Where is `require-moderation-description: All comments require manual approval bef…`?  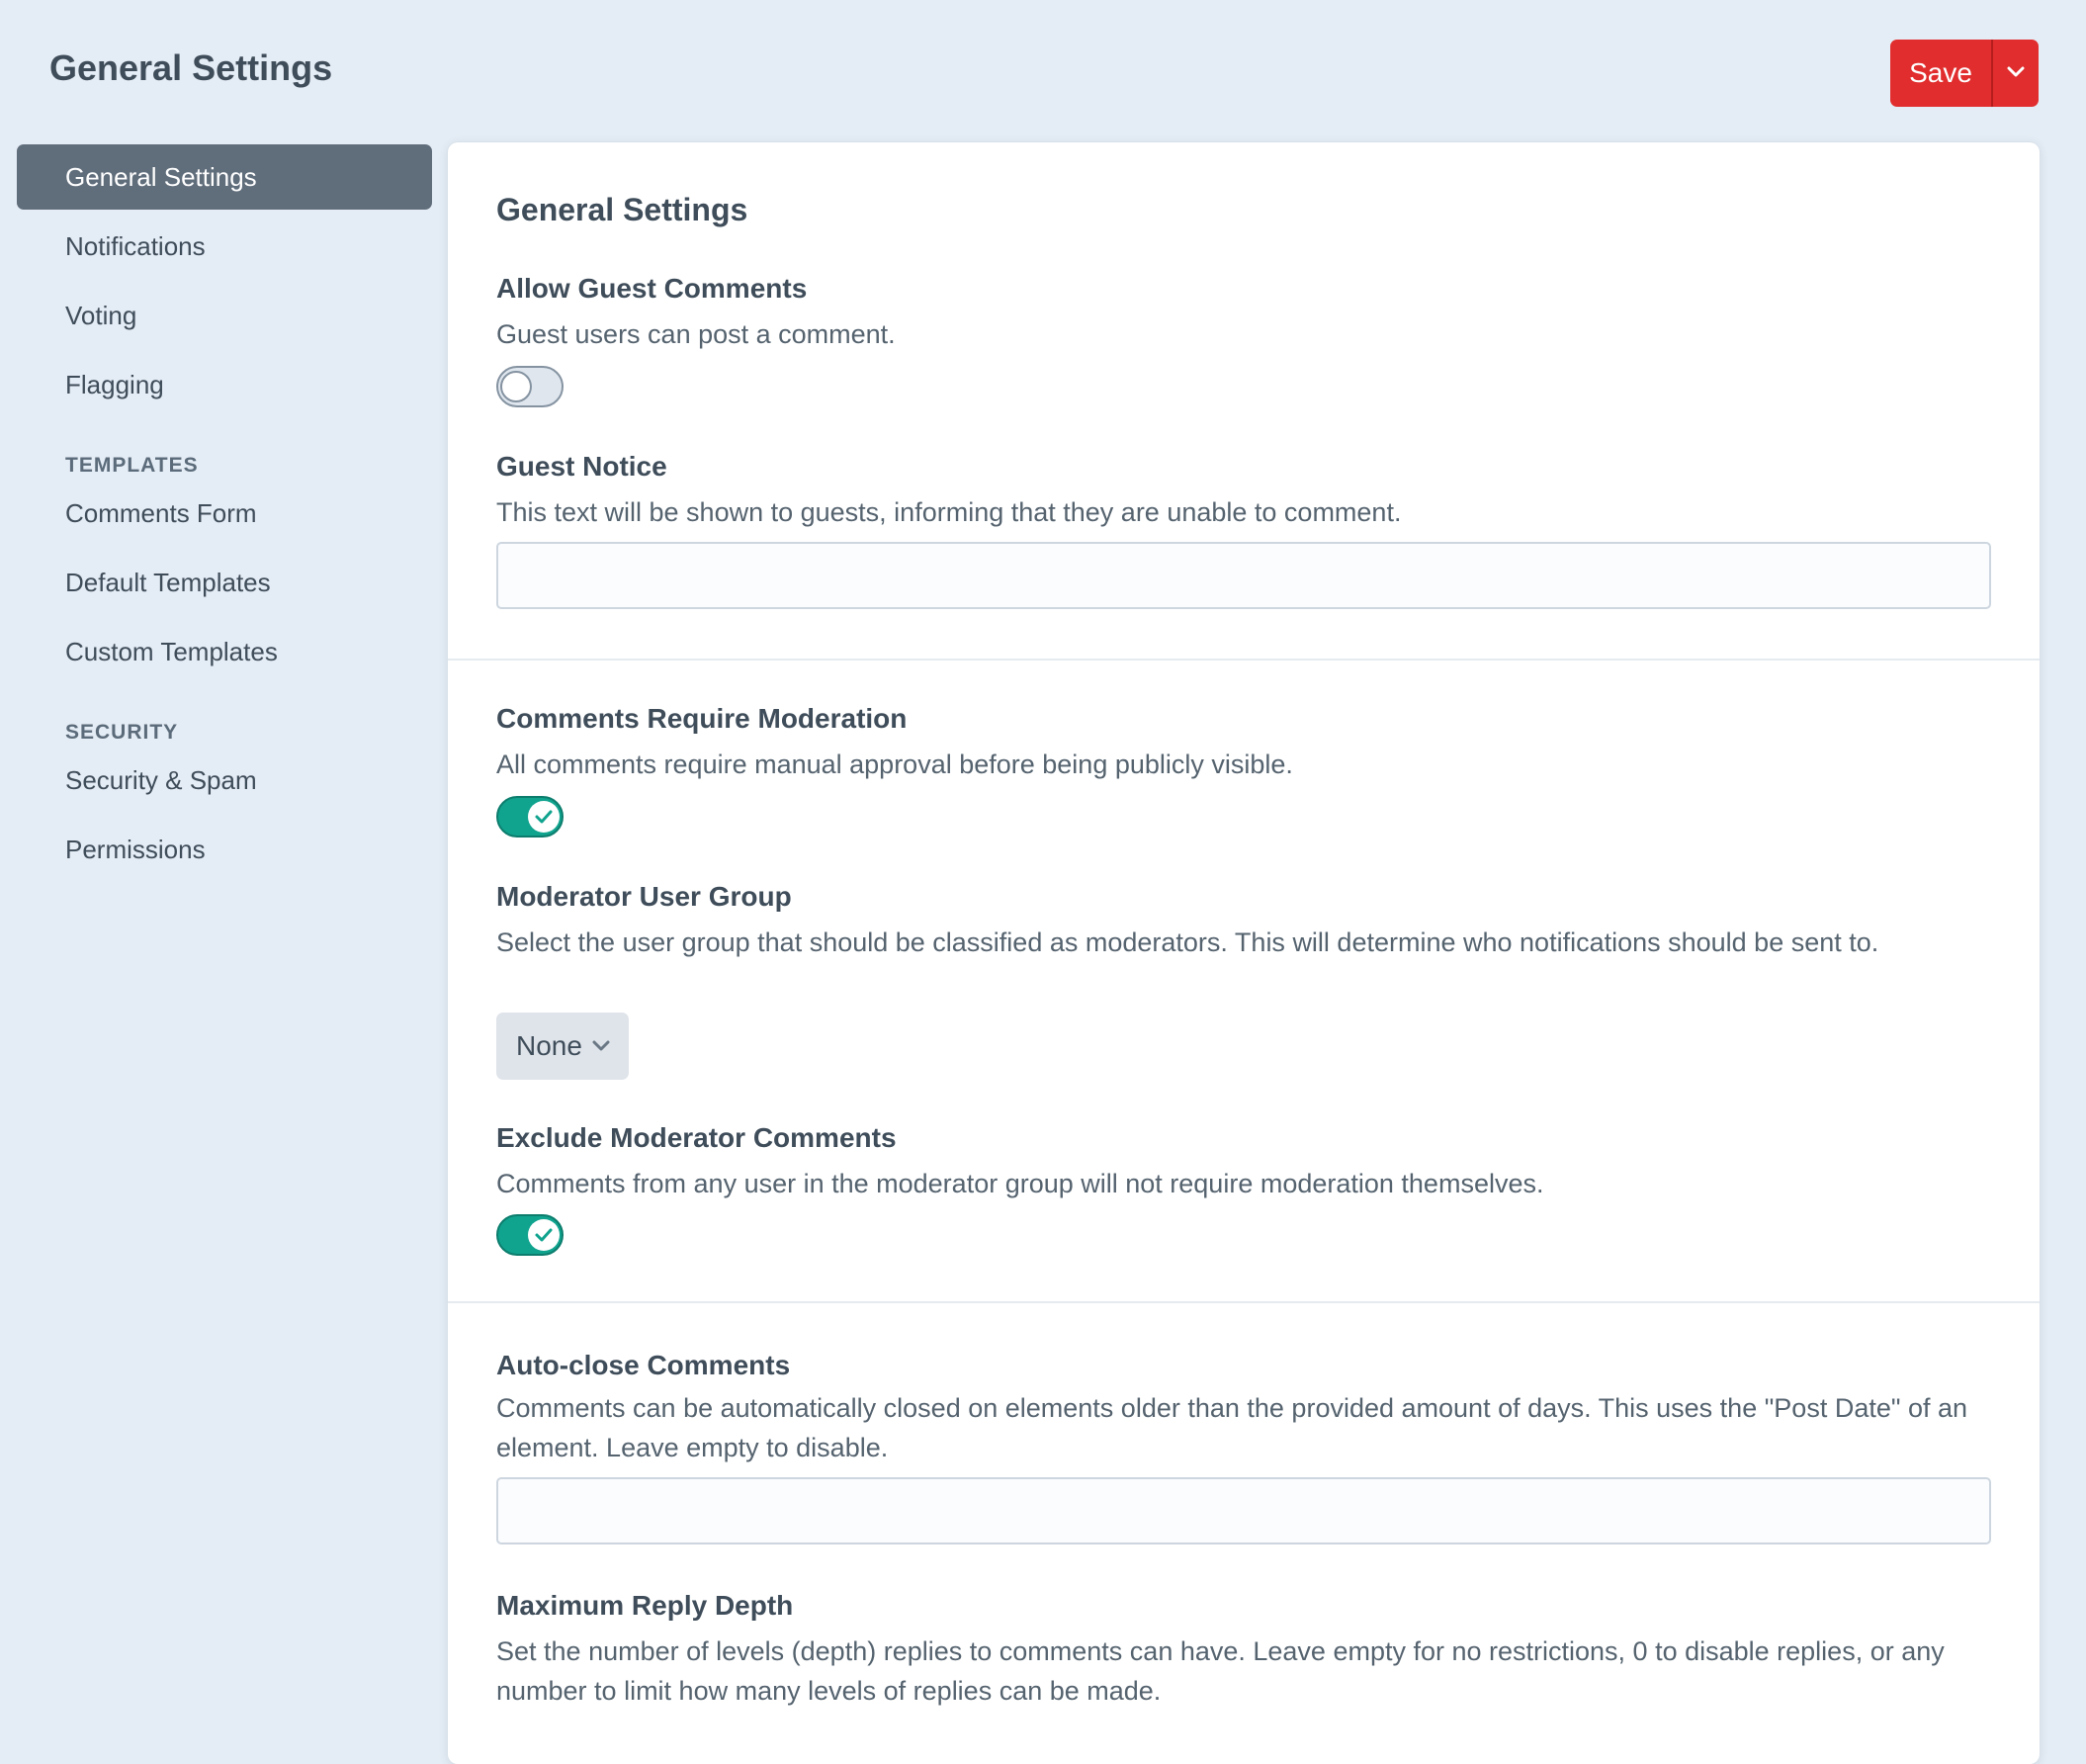
require-moderation-description: All comments require manual approval bef… is located at coordinates (894, 764).